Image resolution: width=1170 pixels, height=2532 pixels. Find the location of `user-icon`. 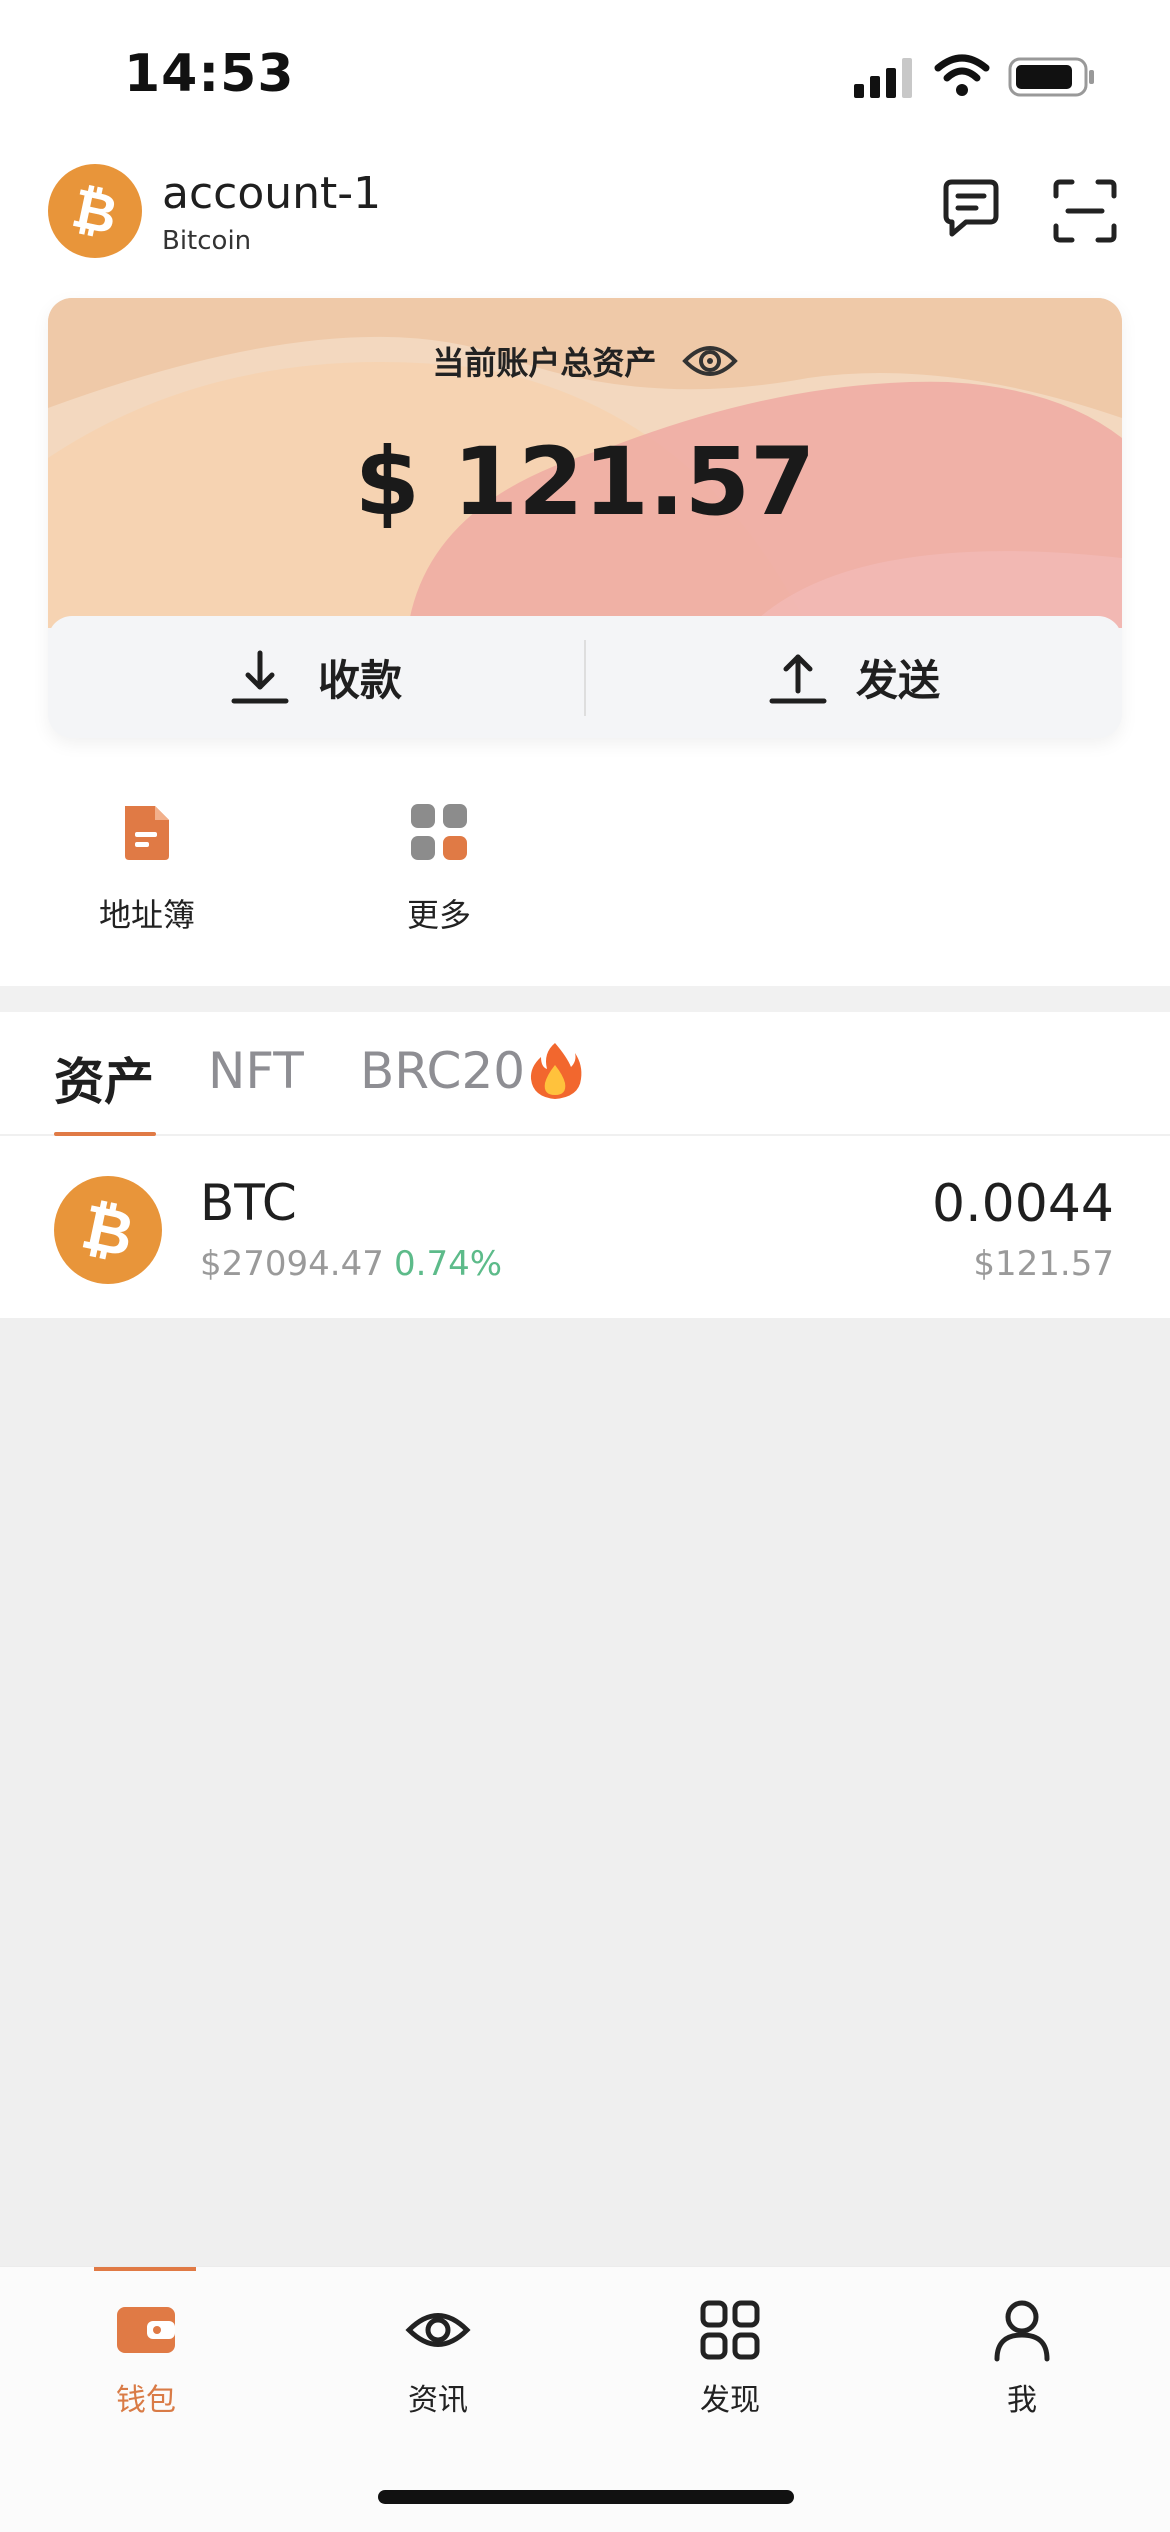

user-icon is located at coordinates (1022, 2331).